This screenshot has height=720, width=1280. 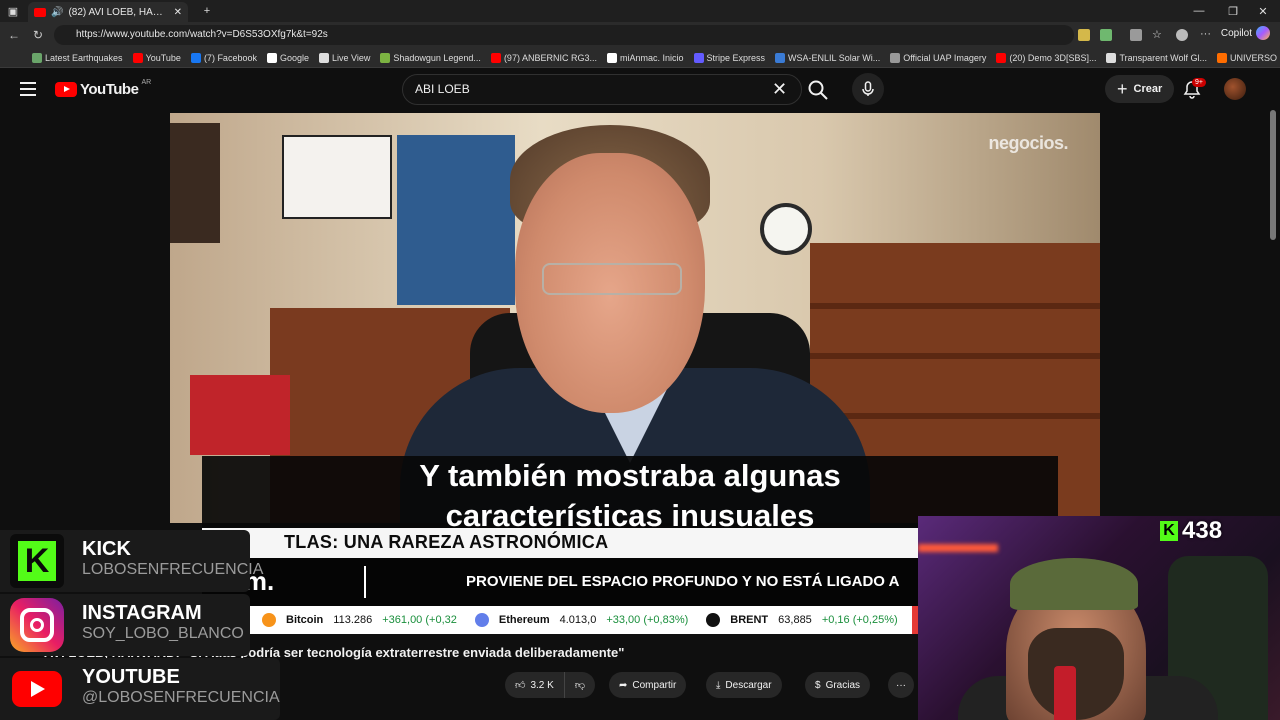 I want to click on facebook-favicon-icon, so click(x=195, y=57).